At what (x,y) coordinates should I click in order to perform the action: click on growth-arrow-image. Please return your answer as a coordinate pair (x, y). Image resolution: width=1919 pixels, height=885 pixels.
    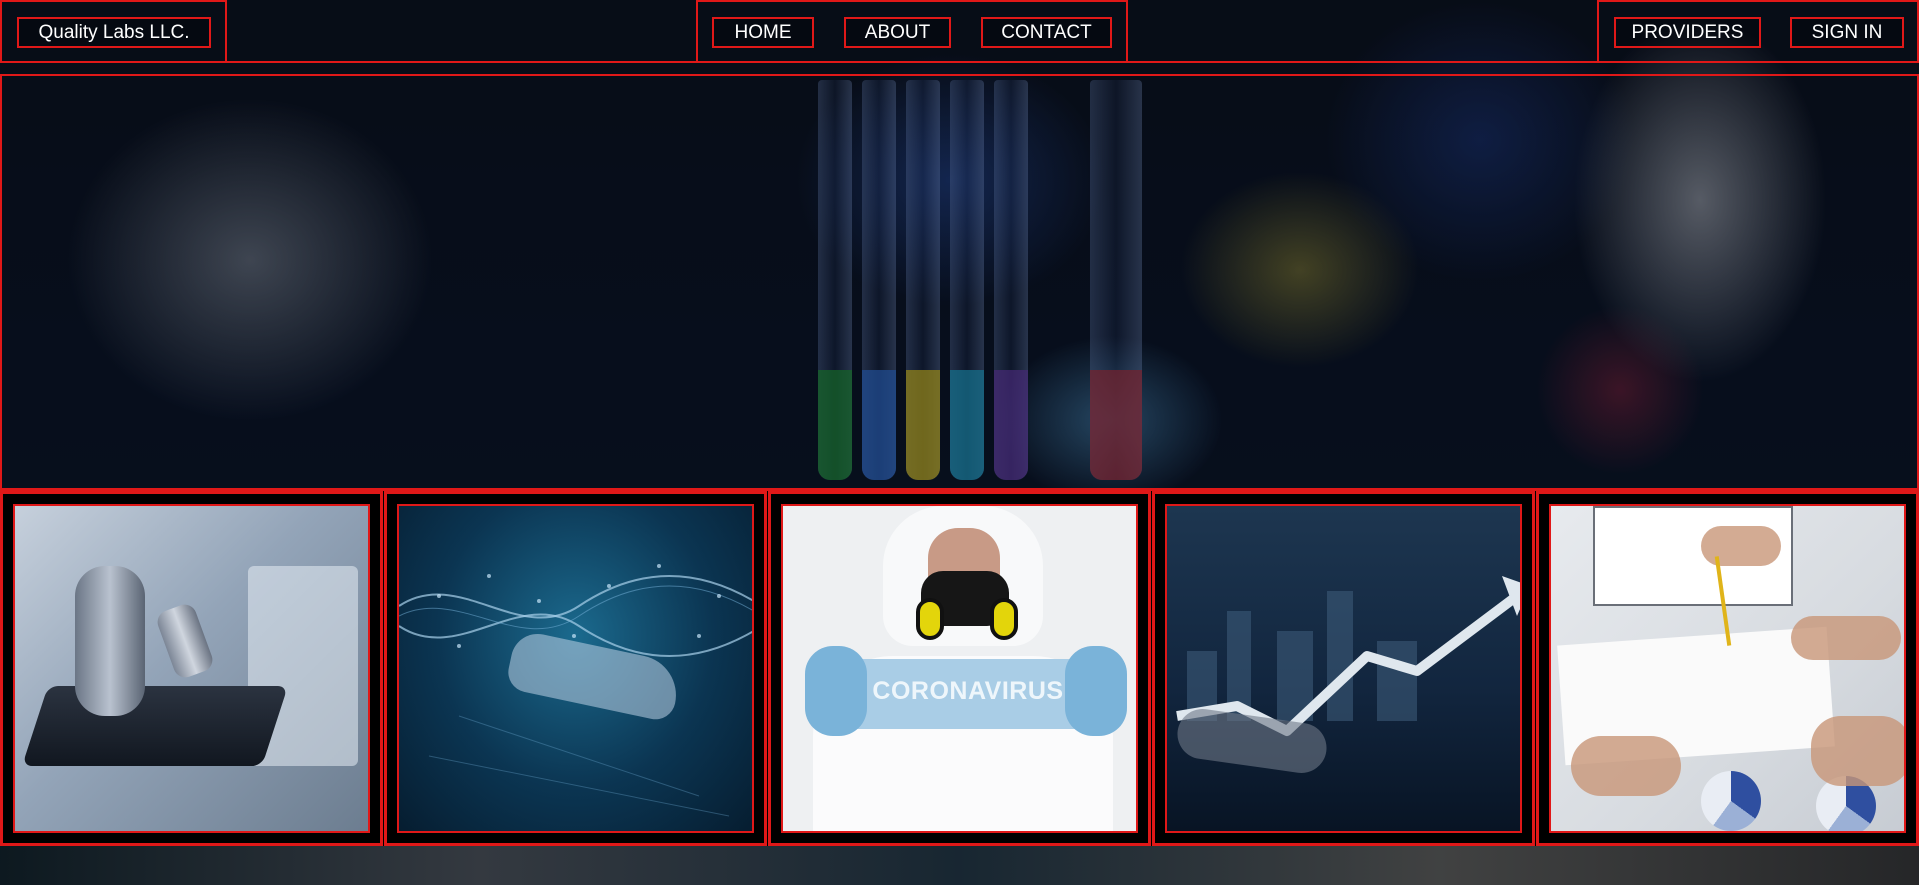
    Looking at the image, I should click on (1343, 668).